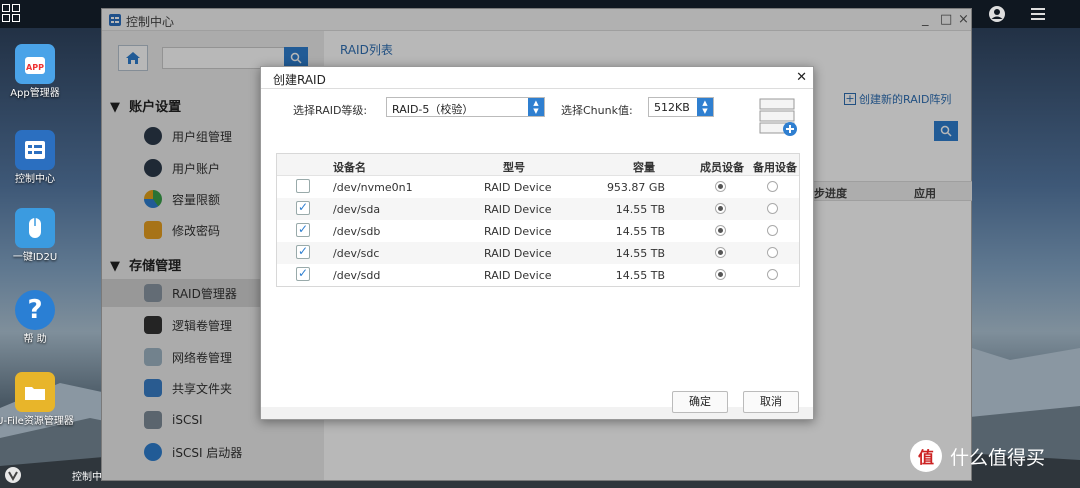 The height and width of the screenshot is (488, 1080). Describe the element at coordinates (35, 257) in the screenshot. I see `desktop-icon-label: 一键ID2U` at that location.